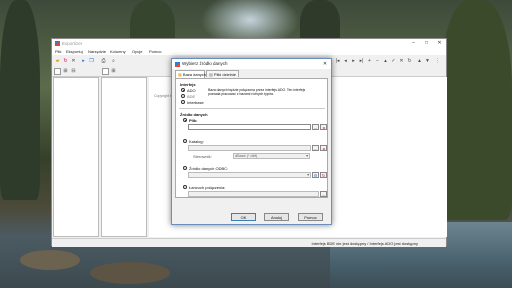  I want to click on radio-connection-string, so click(185, 187).